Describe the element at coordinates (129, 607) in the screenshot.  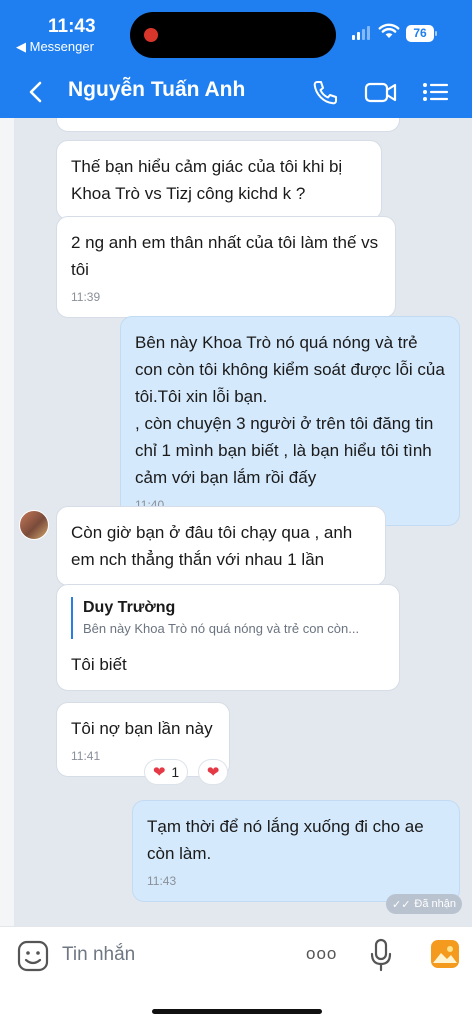
I see `quoted-sender-name: Duy Trường` at that location.